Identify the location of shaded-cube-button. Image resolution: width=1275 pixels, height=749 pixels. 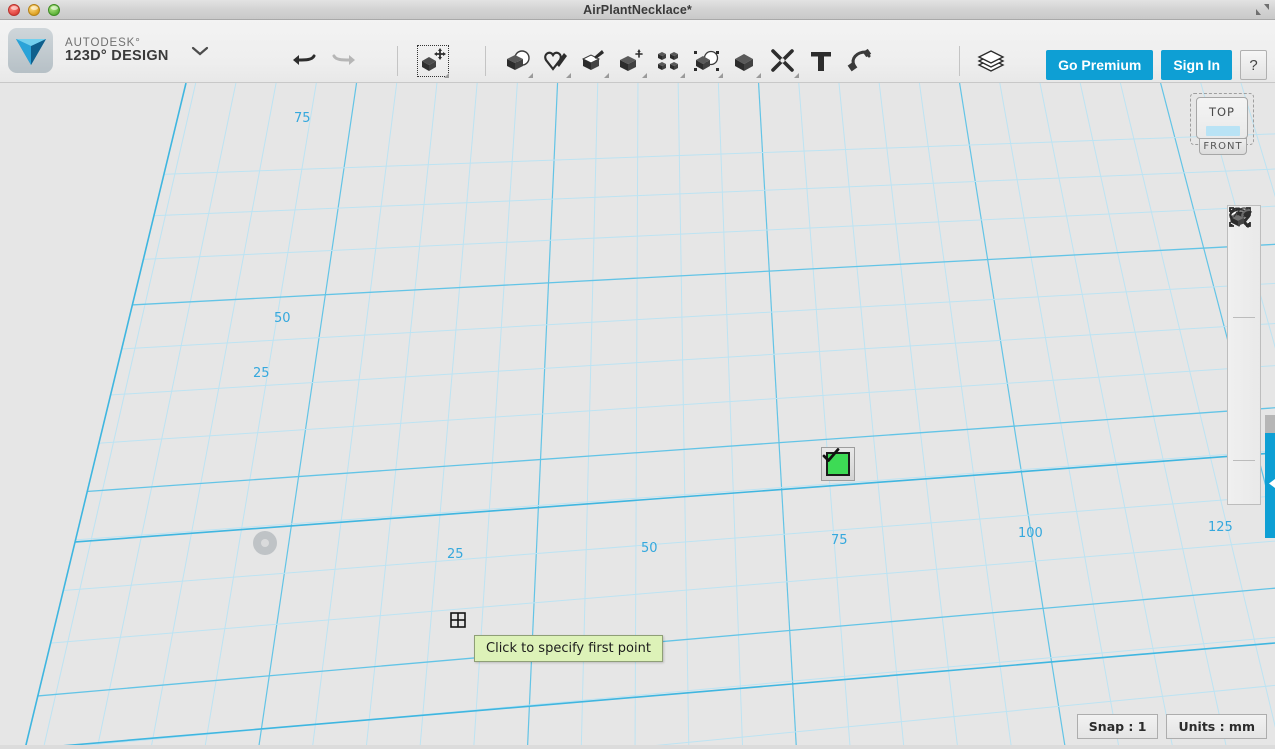
(1244, 298).